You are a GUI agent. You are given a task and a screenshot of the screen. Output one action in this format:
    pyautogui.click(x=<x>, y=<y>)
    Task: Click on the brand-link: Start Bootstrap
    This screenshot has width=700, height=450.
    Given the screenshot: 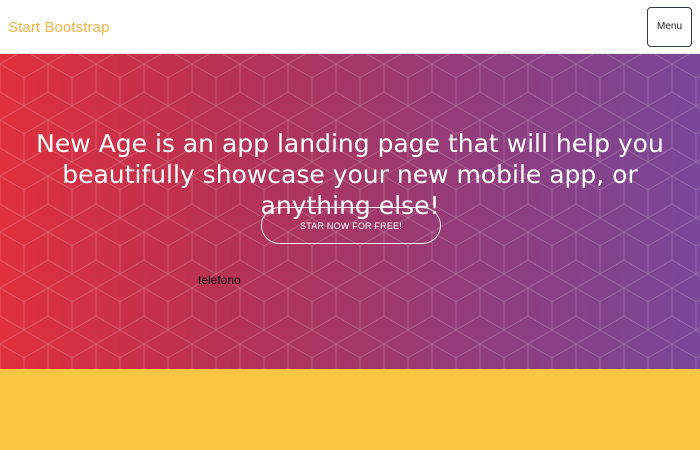 What is the action you would take?
    pyautogui.click(x=59, y=27)
    